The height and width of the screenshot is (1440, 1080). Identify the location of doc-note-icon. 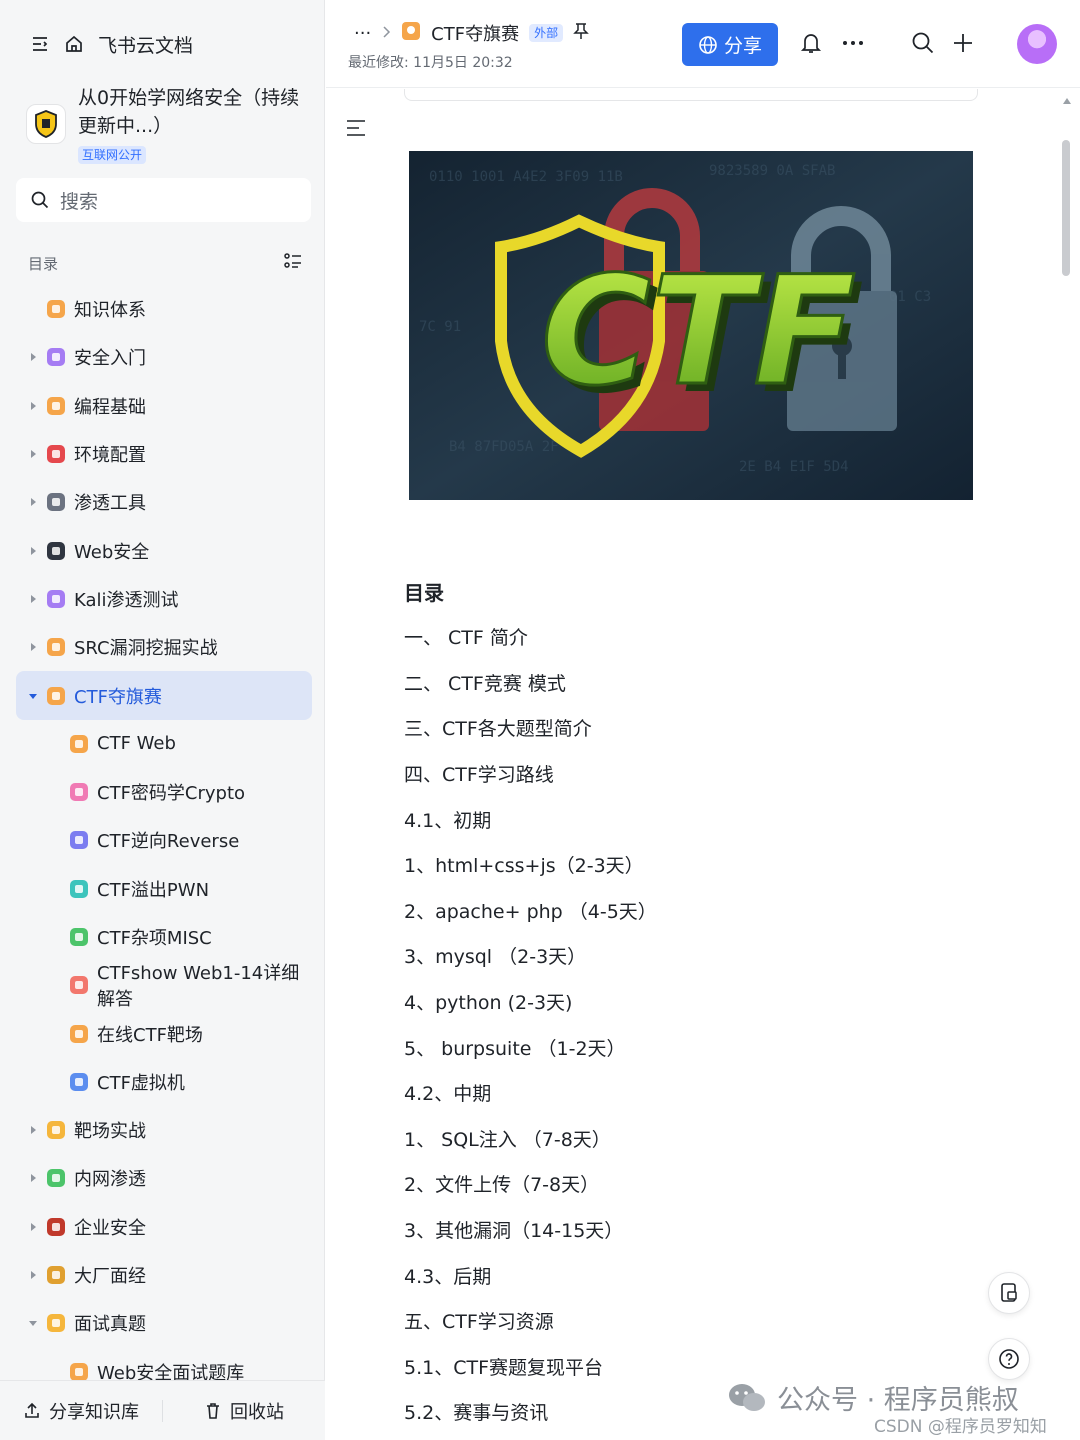
(1009, 1292).